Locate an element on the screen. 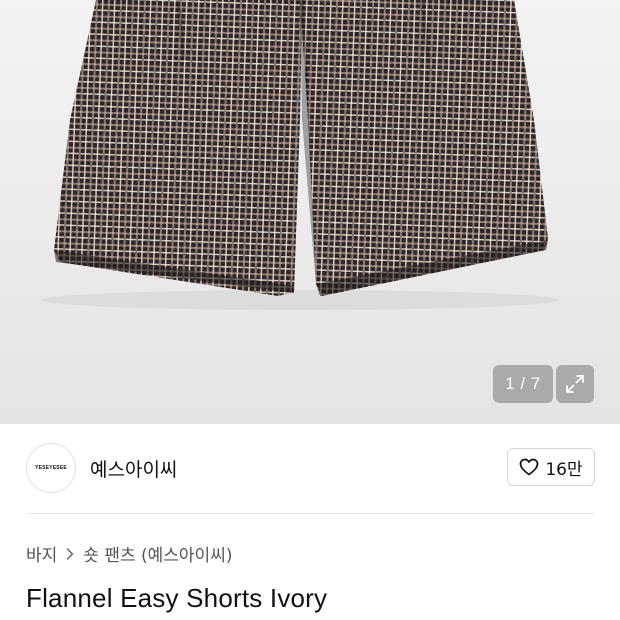 This screenshot has height=620, width=620. brand-logo: YESEYESEE is located at coordinates (51, 468).